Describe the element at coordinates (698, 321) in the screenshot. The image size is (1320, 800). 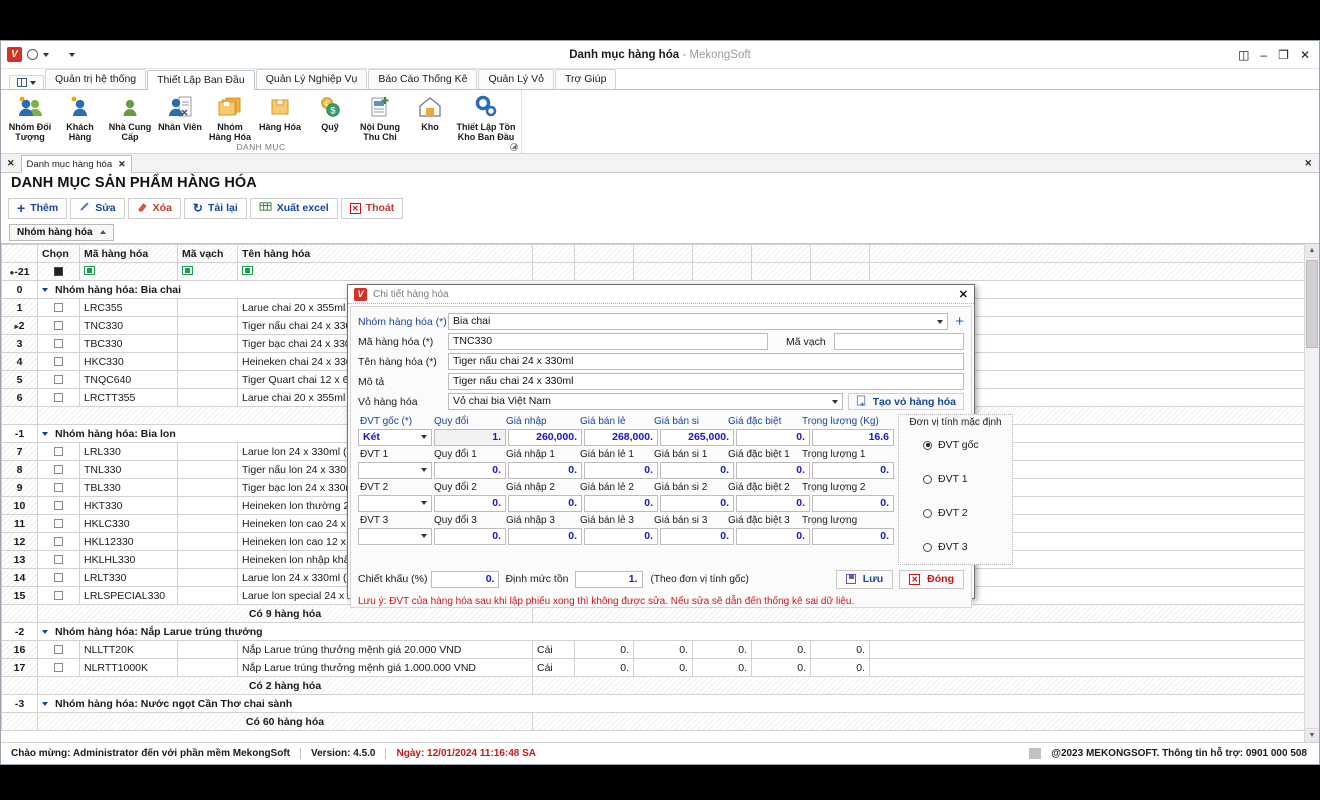
I see `nhom-hang-hoa-select: Bia chai` at that location.